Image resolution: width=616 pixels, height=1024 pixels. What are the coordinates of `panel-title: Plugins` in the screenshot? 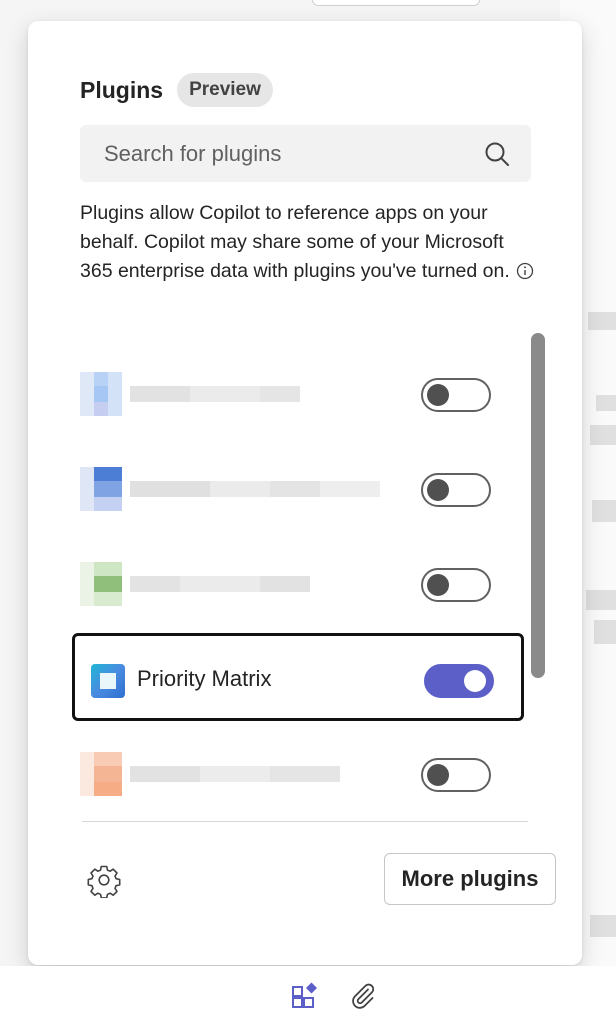 It's located at (122, 89).